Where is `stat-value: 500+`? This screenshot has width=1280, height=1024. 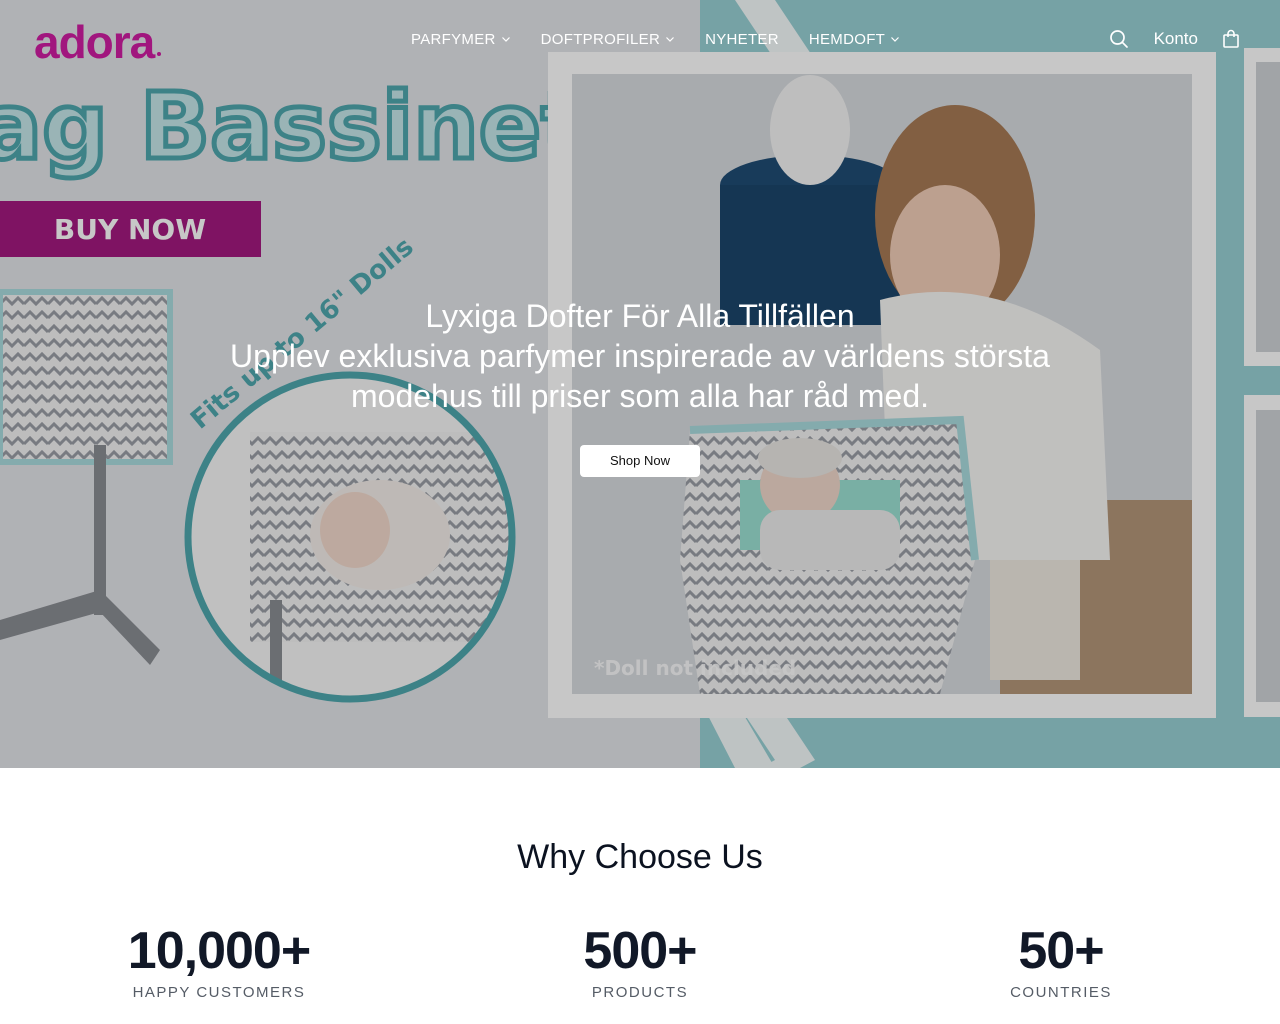 stat-value: 500+ is located at coordinates (640, 951).